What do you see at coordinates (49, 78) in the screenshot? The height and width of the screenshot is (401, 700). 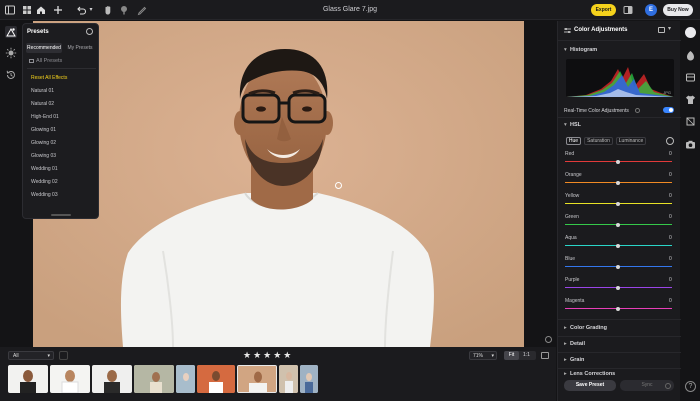 I see `reset-all-effects: Reset All Effects` at bounding box center [49, 78].